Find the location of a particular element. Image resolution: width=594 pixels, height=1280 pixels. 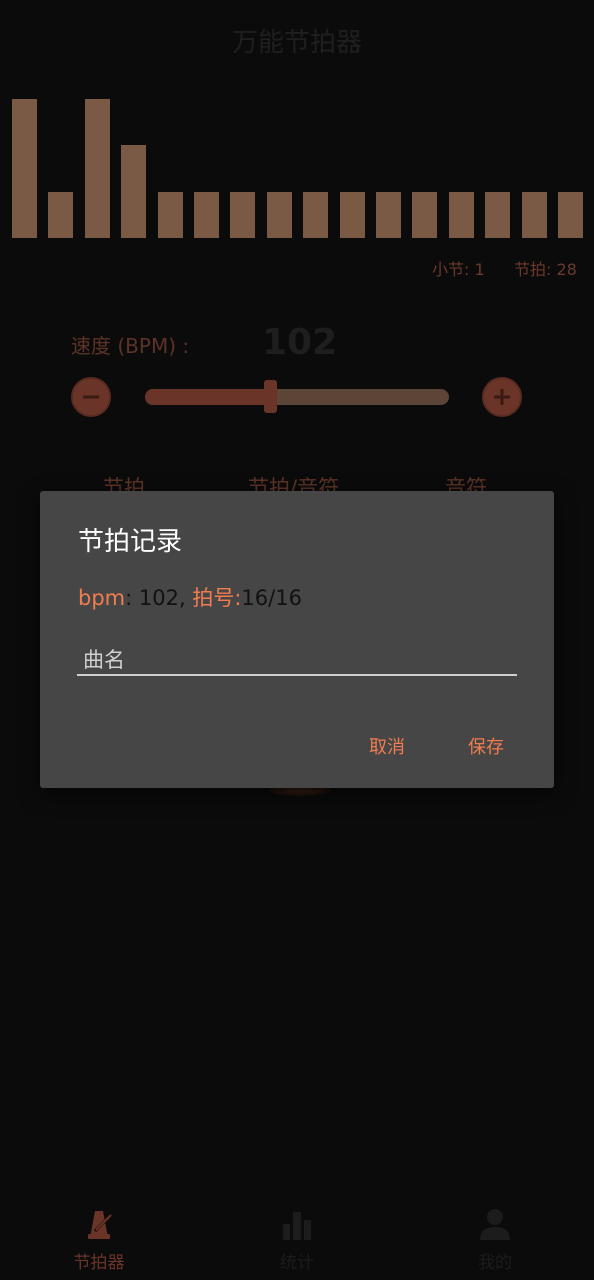

minus-circle-icon is located at coordinates (91, 397).